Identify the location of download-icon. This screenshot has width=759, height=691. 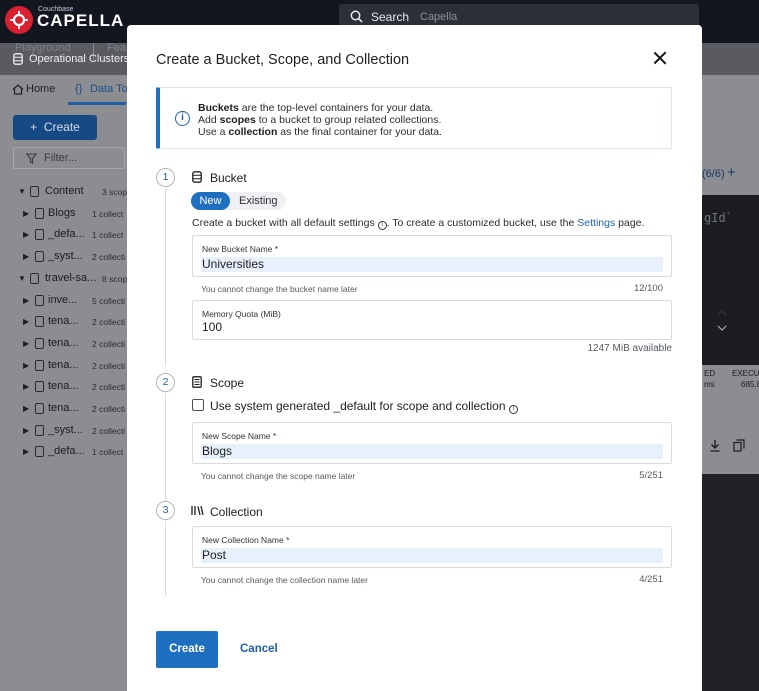
(715, 445).